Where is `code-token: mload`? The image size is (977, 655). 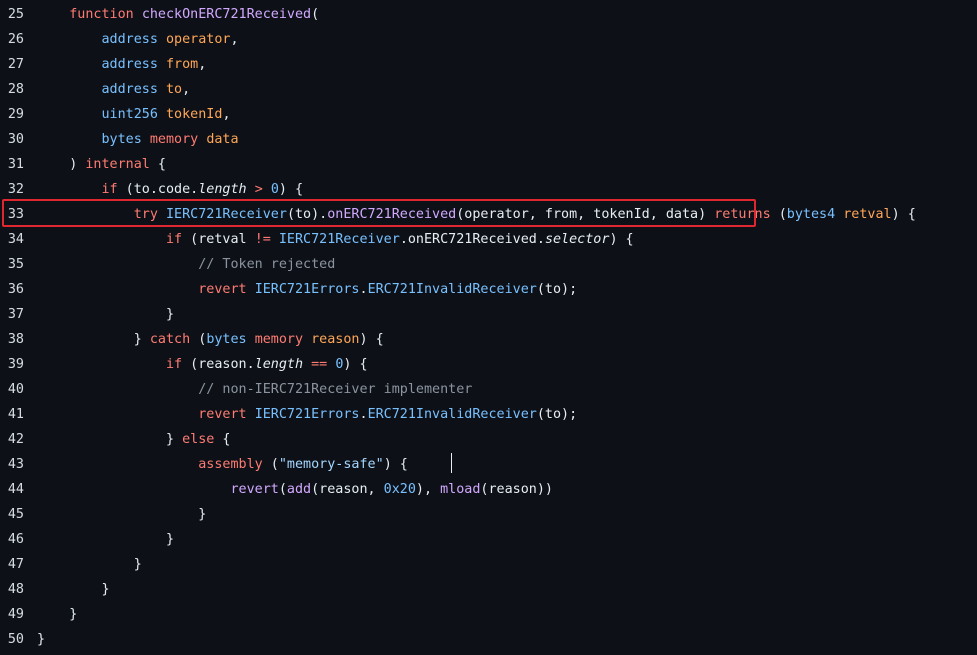
code-token: mload is located at coordinates (460, 489).